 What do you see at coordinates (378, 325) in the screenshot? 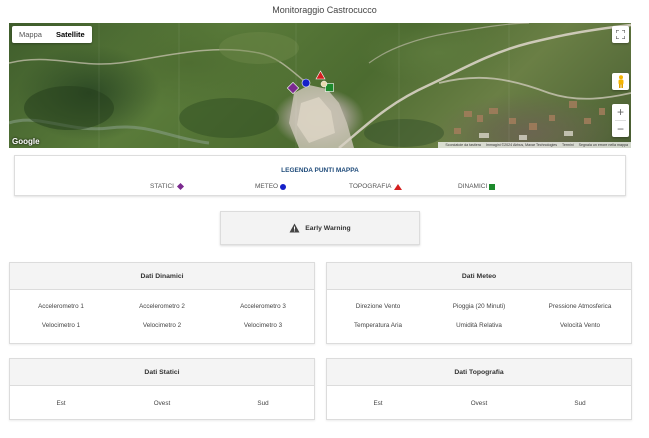
I see `sensor-temperatura-aria: Temperatura Aria` at bounding box center [378, 325].